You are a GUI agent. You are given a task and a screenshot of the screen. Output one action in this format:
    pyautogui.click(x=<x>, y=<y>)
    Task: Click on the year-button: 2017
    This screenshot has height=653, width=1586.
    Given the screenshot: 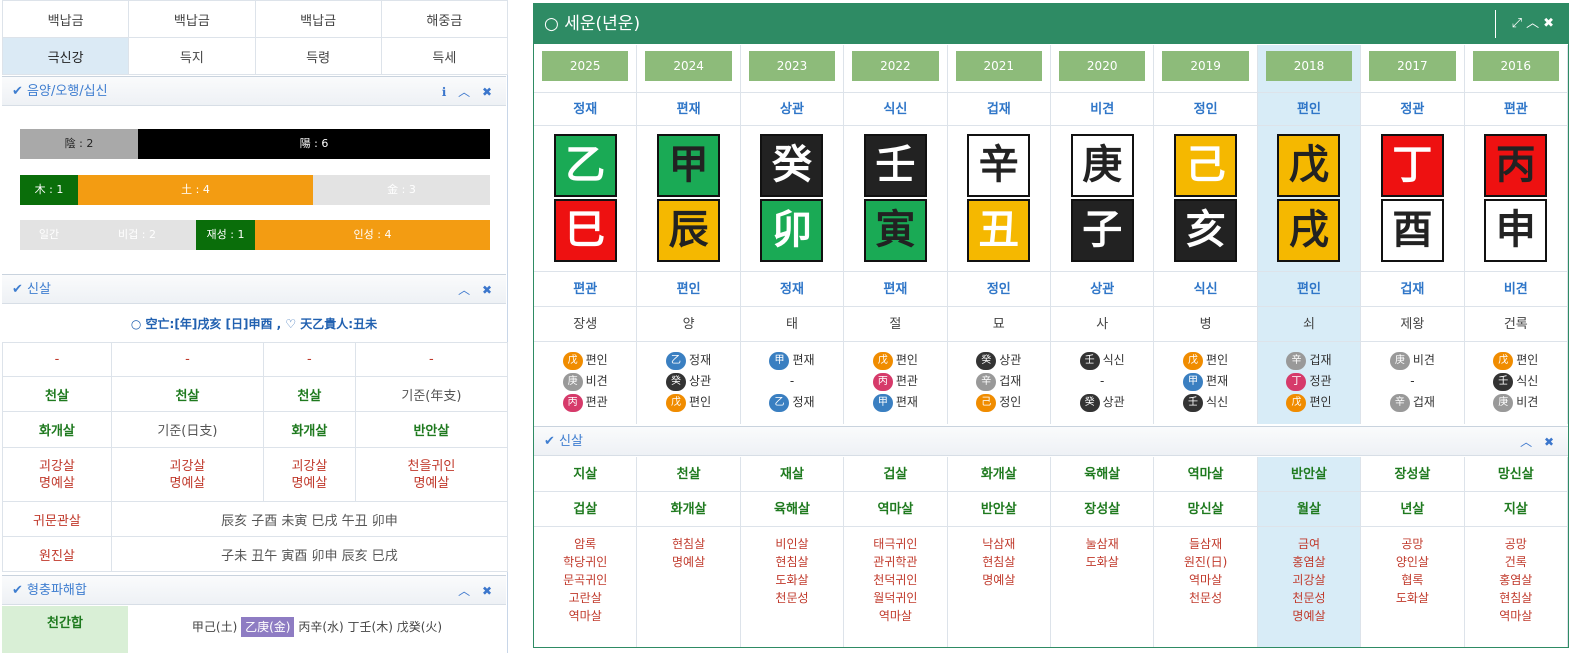 What is the action you would take?
    pyautogui.click(x=1412, y=66)
    